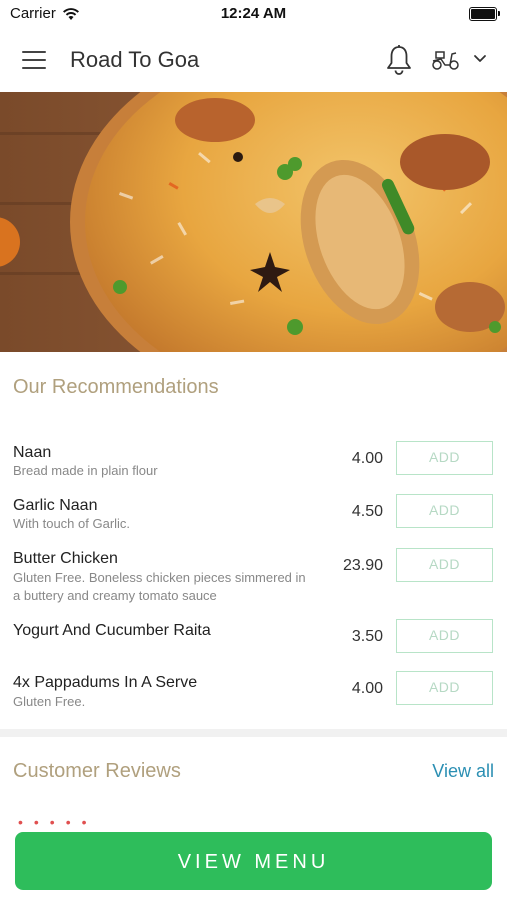  Describe the element at coordinates (399, 60) in the screenshot. I see `bell-icon` at that location.